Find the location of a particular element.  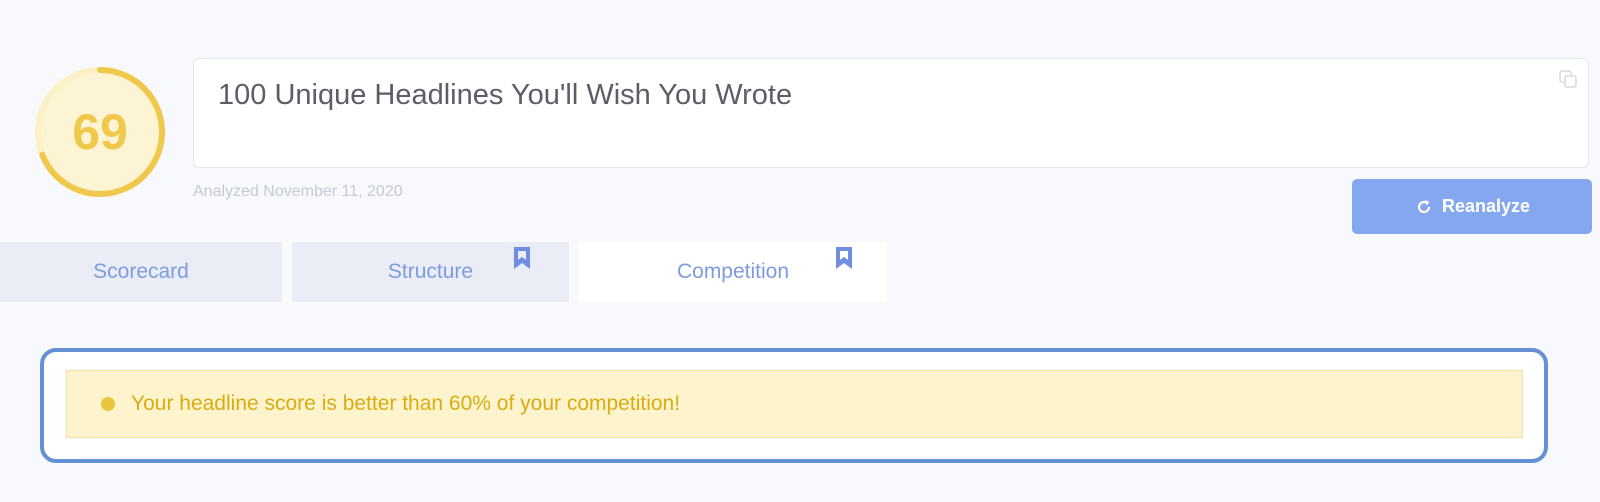

copy-icon is located at coordinates (1568, 79).